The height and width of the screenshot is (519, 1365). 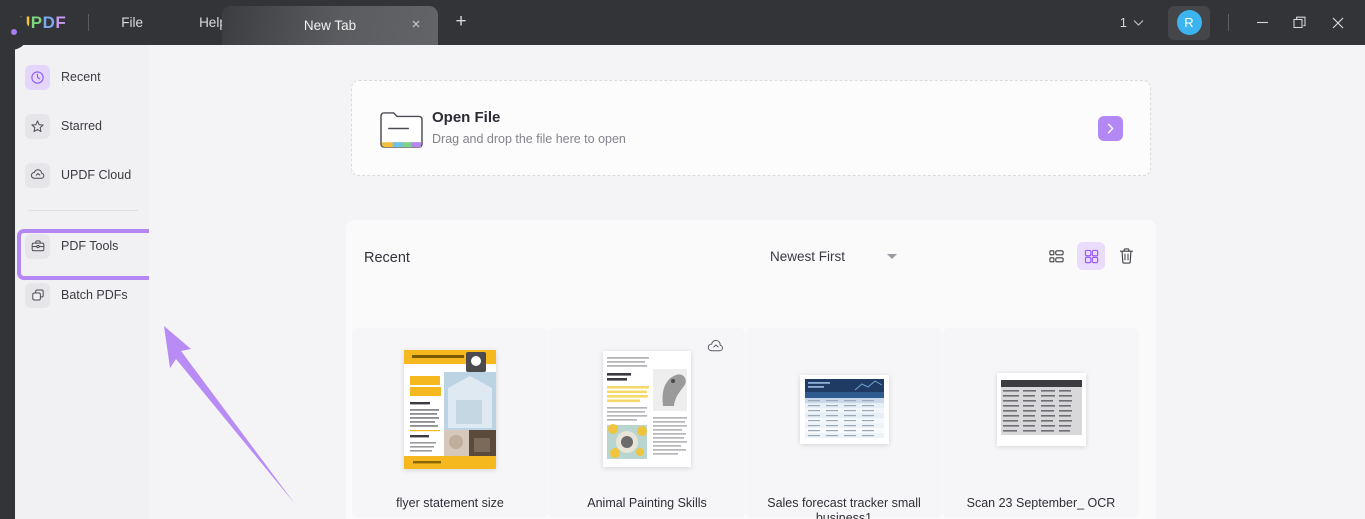 I want to click on logo-letter-f: F, so click(x=61, y=22).